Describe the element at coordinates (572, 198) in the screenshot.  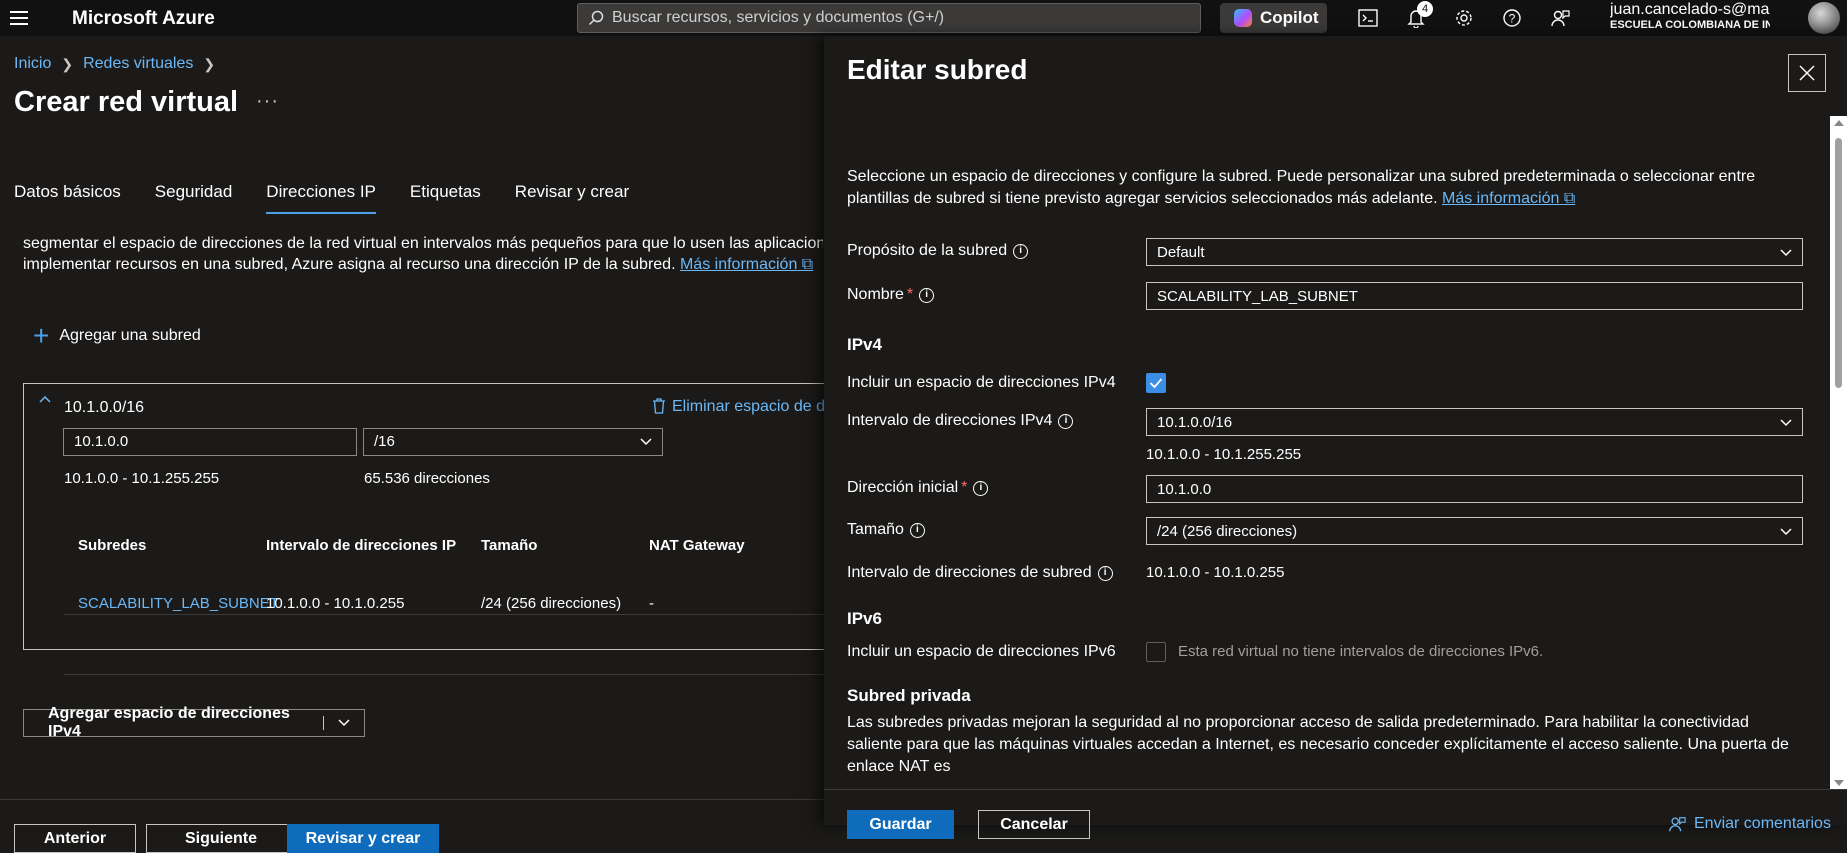
I see `tab-review-create: Revisar y crear` at that location.